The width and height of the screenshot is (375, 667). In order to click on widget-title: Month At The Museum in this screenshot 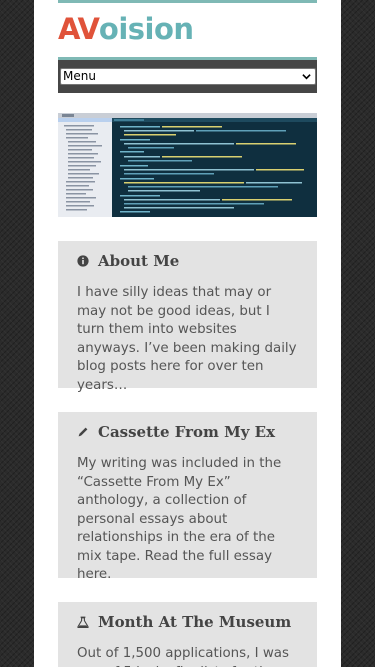, I will do `click(188, 622)`.